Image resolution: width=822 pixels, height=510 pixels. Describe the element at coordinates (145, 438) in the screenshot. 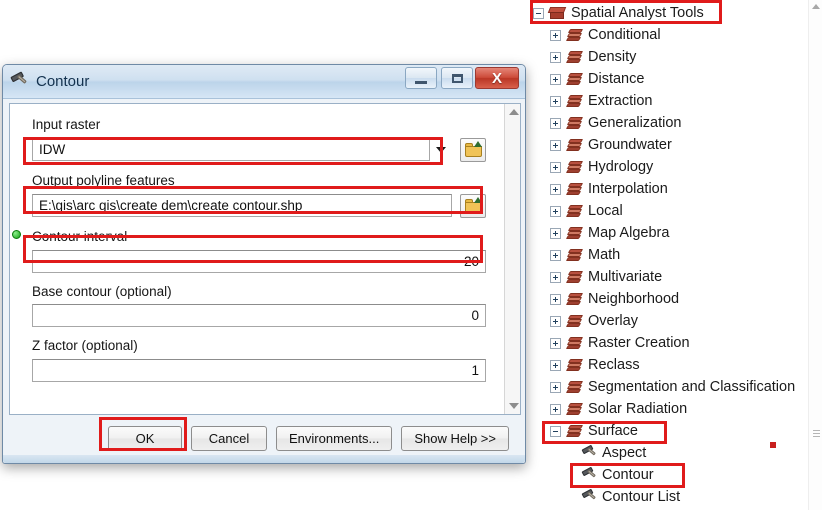

I see `ok-button: OK` at that location.